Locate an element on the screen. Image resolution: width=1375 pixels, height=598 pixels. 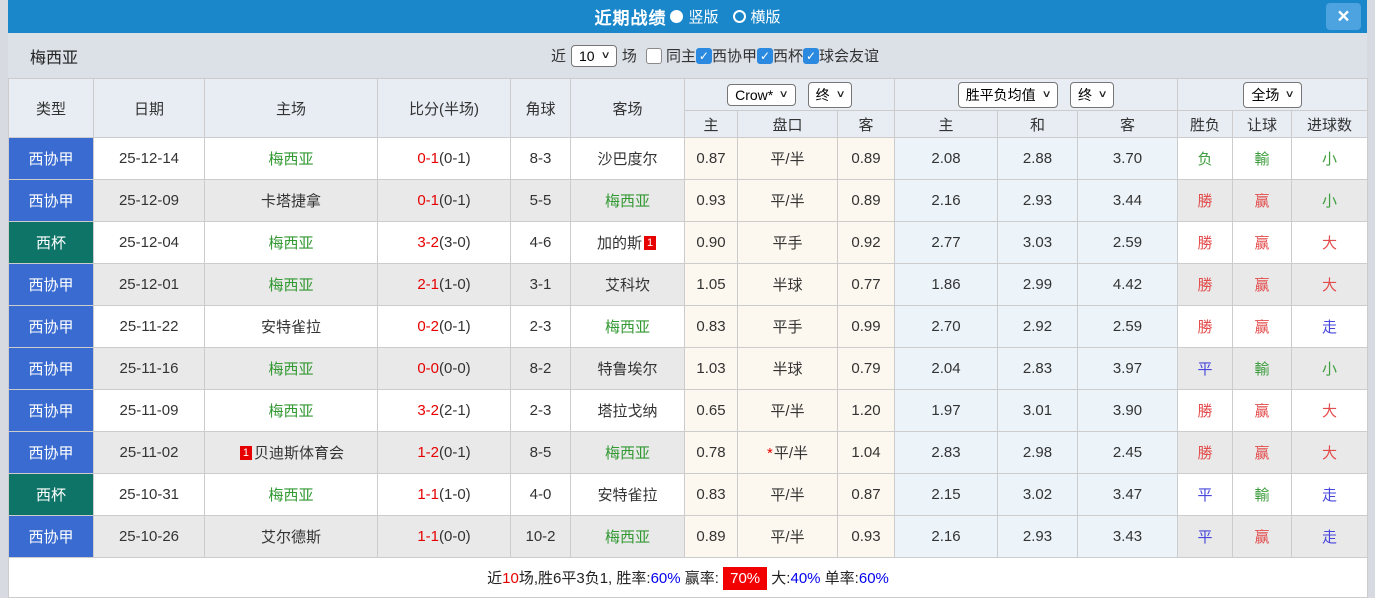
fulltime-score: 0-0 is located at coordinates (428, 368).